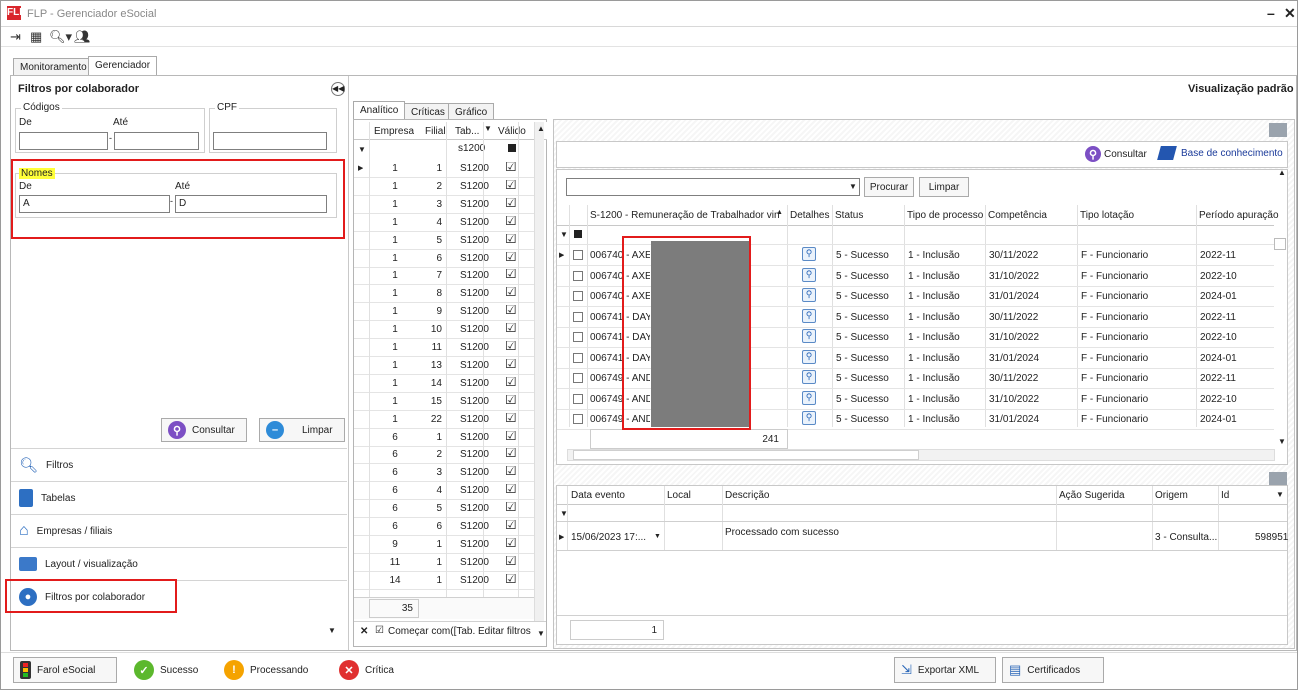  What do you see at coordinates (204, 430) in the screenshot?
I see `consultar-button: ⚲ Consultar` at bounding box center [204, 430].